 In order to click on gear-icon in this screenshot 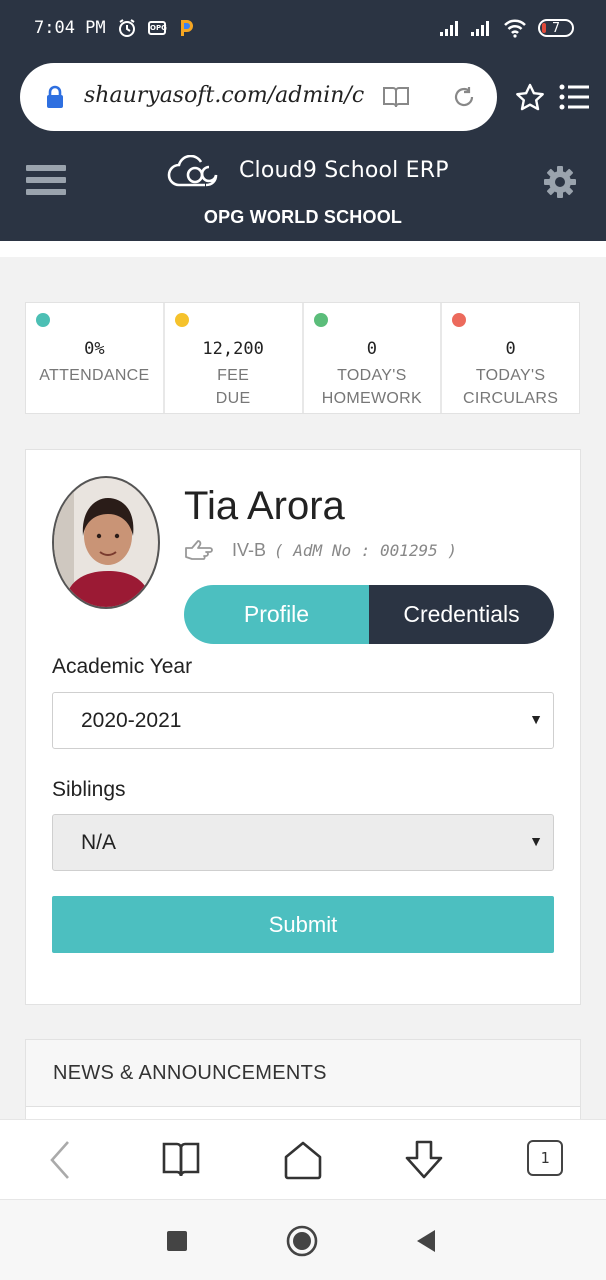, I will do `click(560, 182)`.